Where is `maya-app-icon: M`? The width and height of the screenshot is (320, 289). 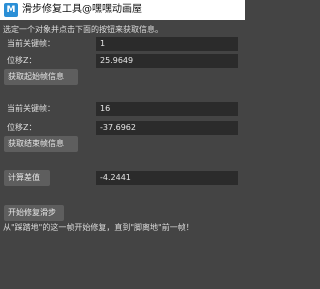
maya-app-icon: M is located at coordinates (11, 10).